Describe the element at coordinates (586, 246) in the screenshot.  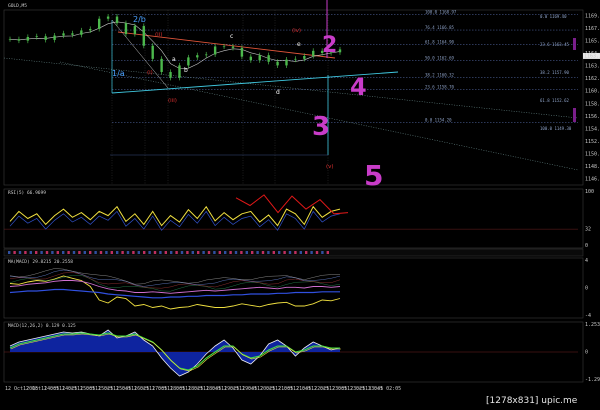
I see `rsi-axis-tick: 0` at that location.